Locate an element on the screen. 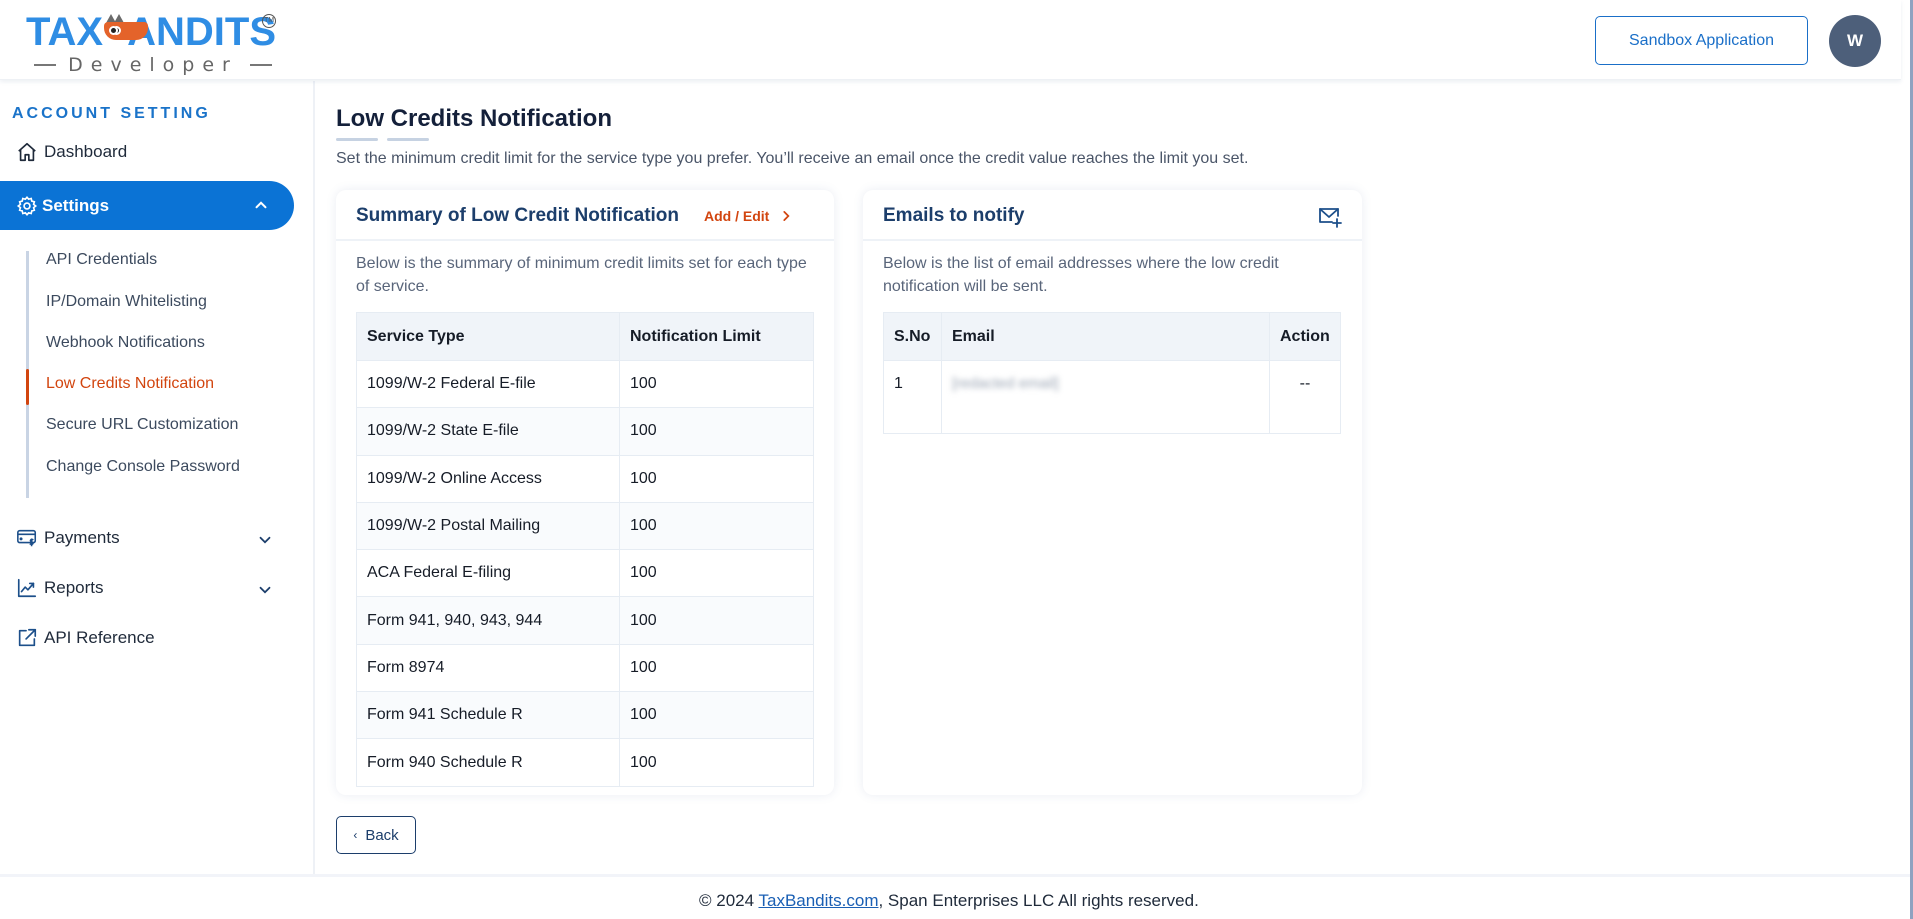 This screenshot has height=919, width=1913. summary-row: Form 940 Schedule R 100 is located at coordinates (585, 762).